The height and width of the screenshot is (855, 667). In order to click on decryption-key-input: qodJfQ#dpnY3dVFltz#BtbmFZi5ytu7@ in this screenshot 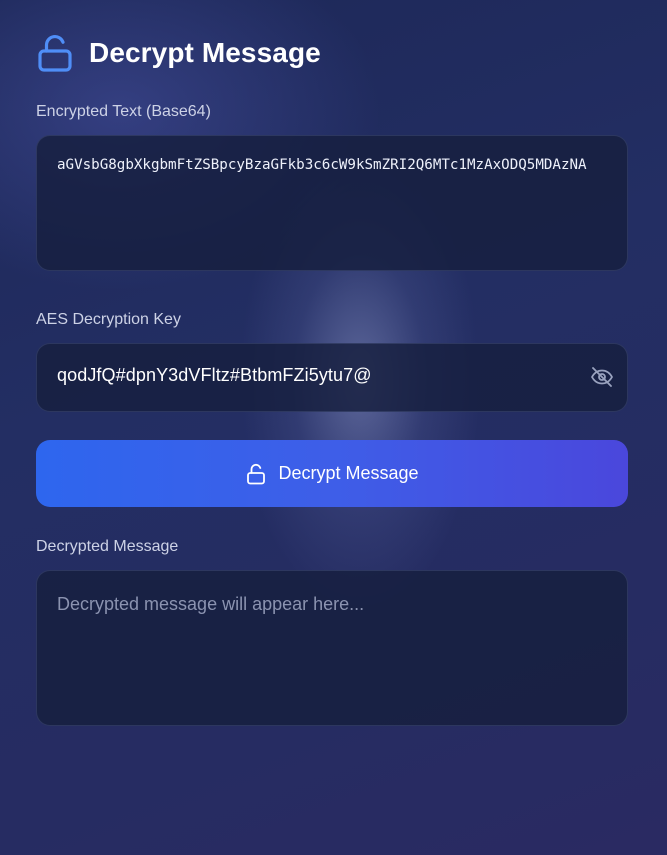, I will do `click(332, 377)`.